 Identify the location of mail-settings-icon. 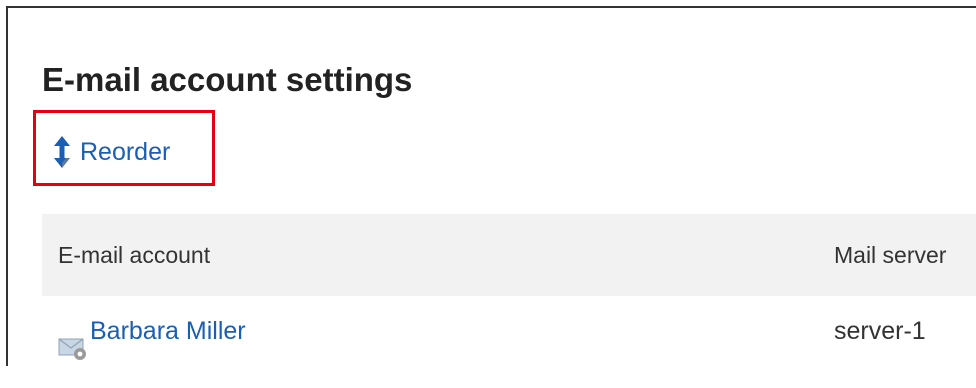
(73, 339).